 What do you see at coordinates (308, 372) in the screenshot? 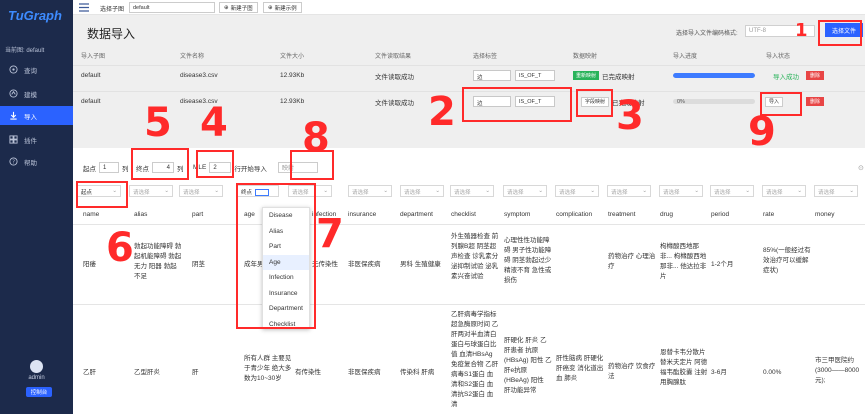
I see `table-cell: 有传染性` at bounding box center [308, 372].